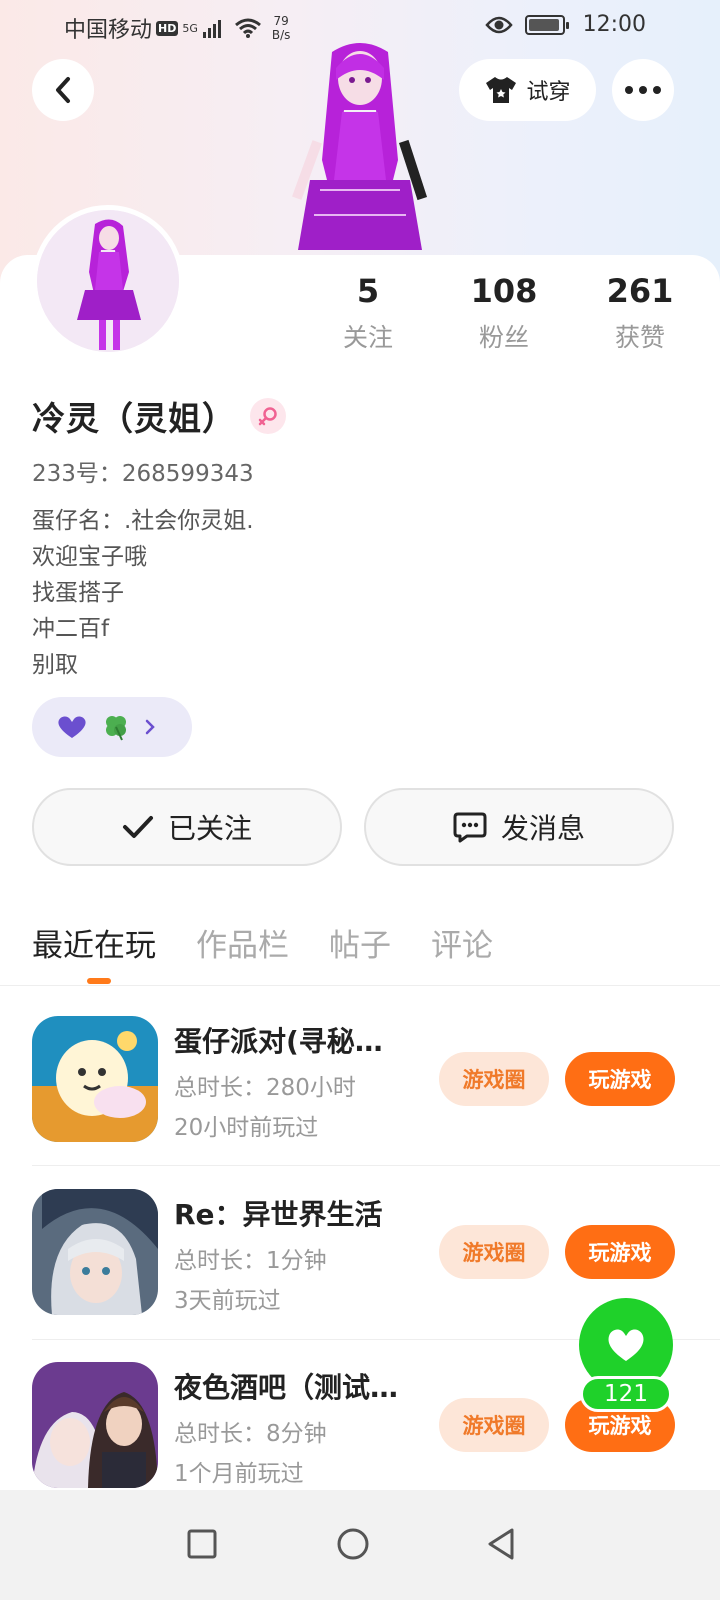 This screenshot has height=1600, width=720. I want to click on avatar, so click(108, 281).